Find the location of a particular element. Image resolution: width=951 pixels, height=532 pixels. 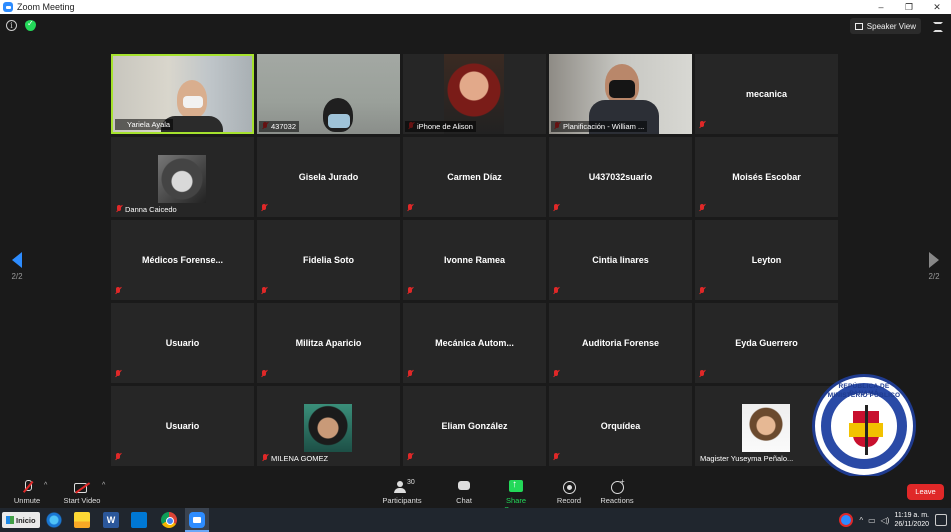

record-icon is located at coordinates (569, 487).